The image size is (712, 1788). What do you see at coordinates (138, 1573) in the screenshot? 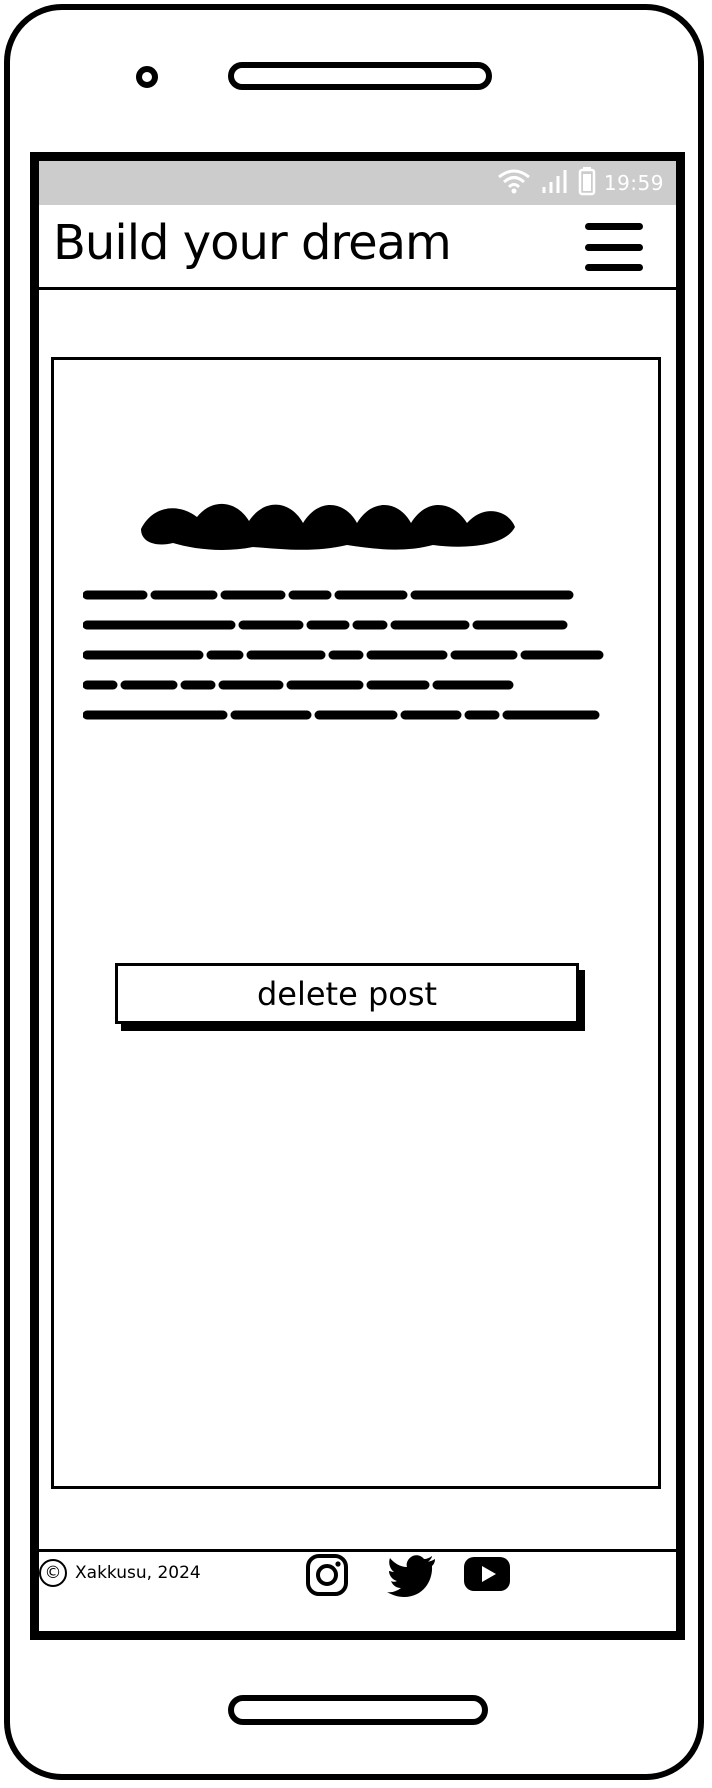
I see `copyright-text: Xakkusu, 2024` at bounding box center [138, 1573].